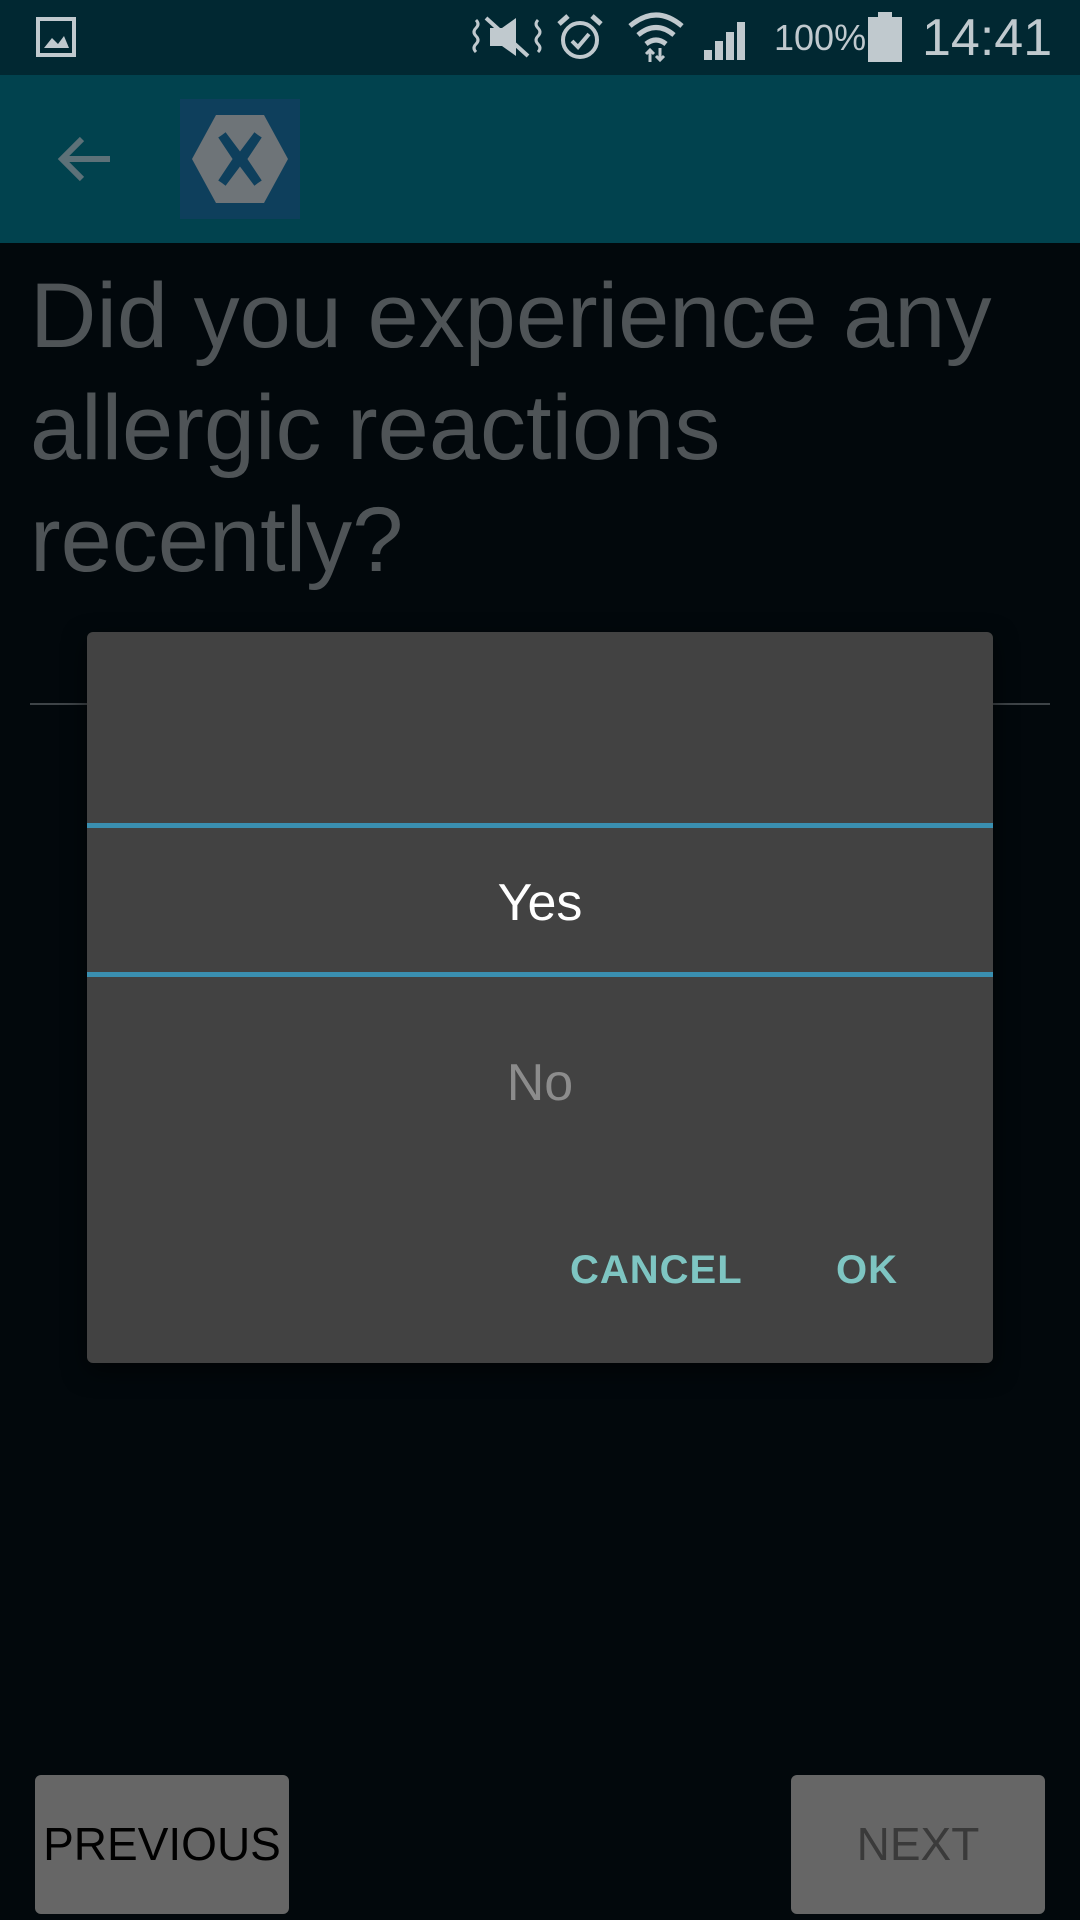 The height and width of the screenshot is (1920, 1080). Describe the element at coordinates (867, 1270) in the screenshot. I see `ok-button: OK` at that location.